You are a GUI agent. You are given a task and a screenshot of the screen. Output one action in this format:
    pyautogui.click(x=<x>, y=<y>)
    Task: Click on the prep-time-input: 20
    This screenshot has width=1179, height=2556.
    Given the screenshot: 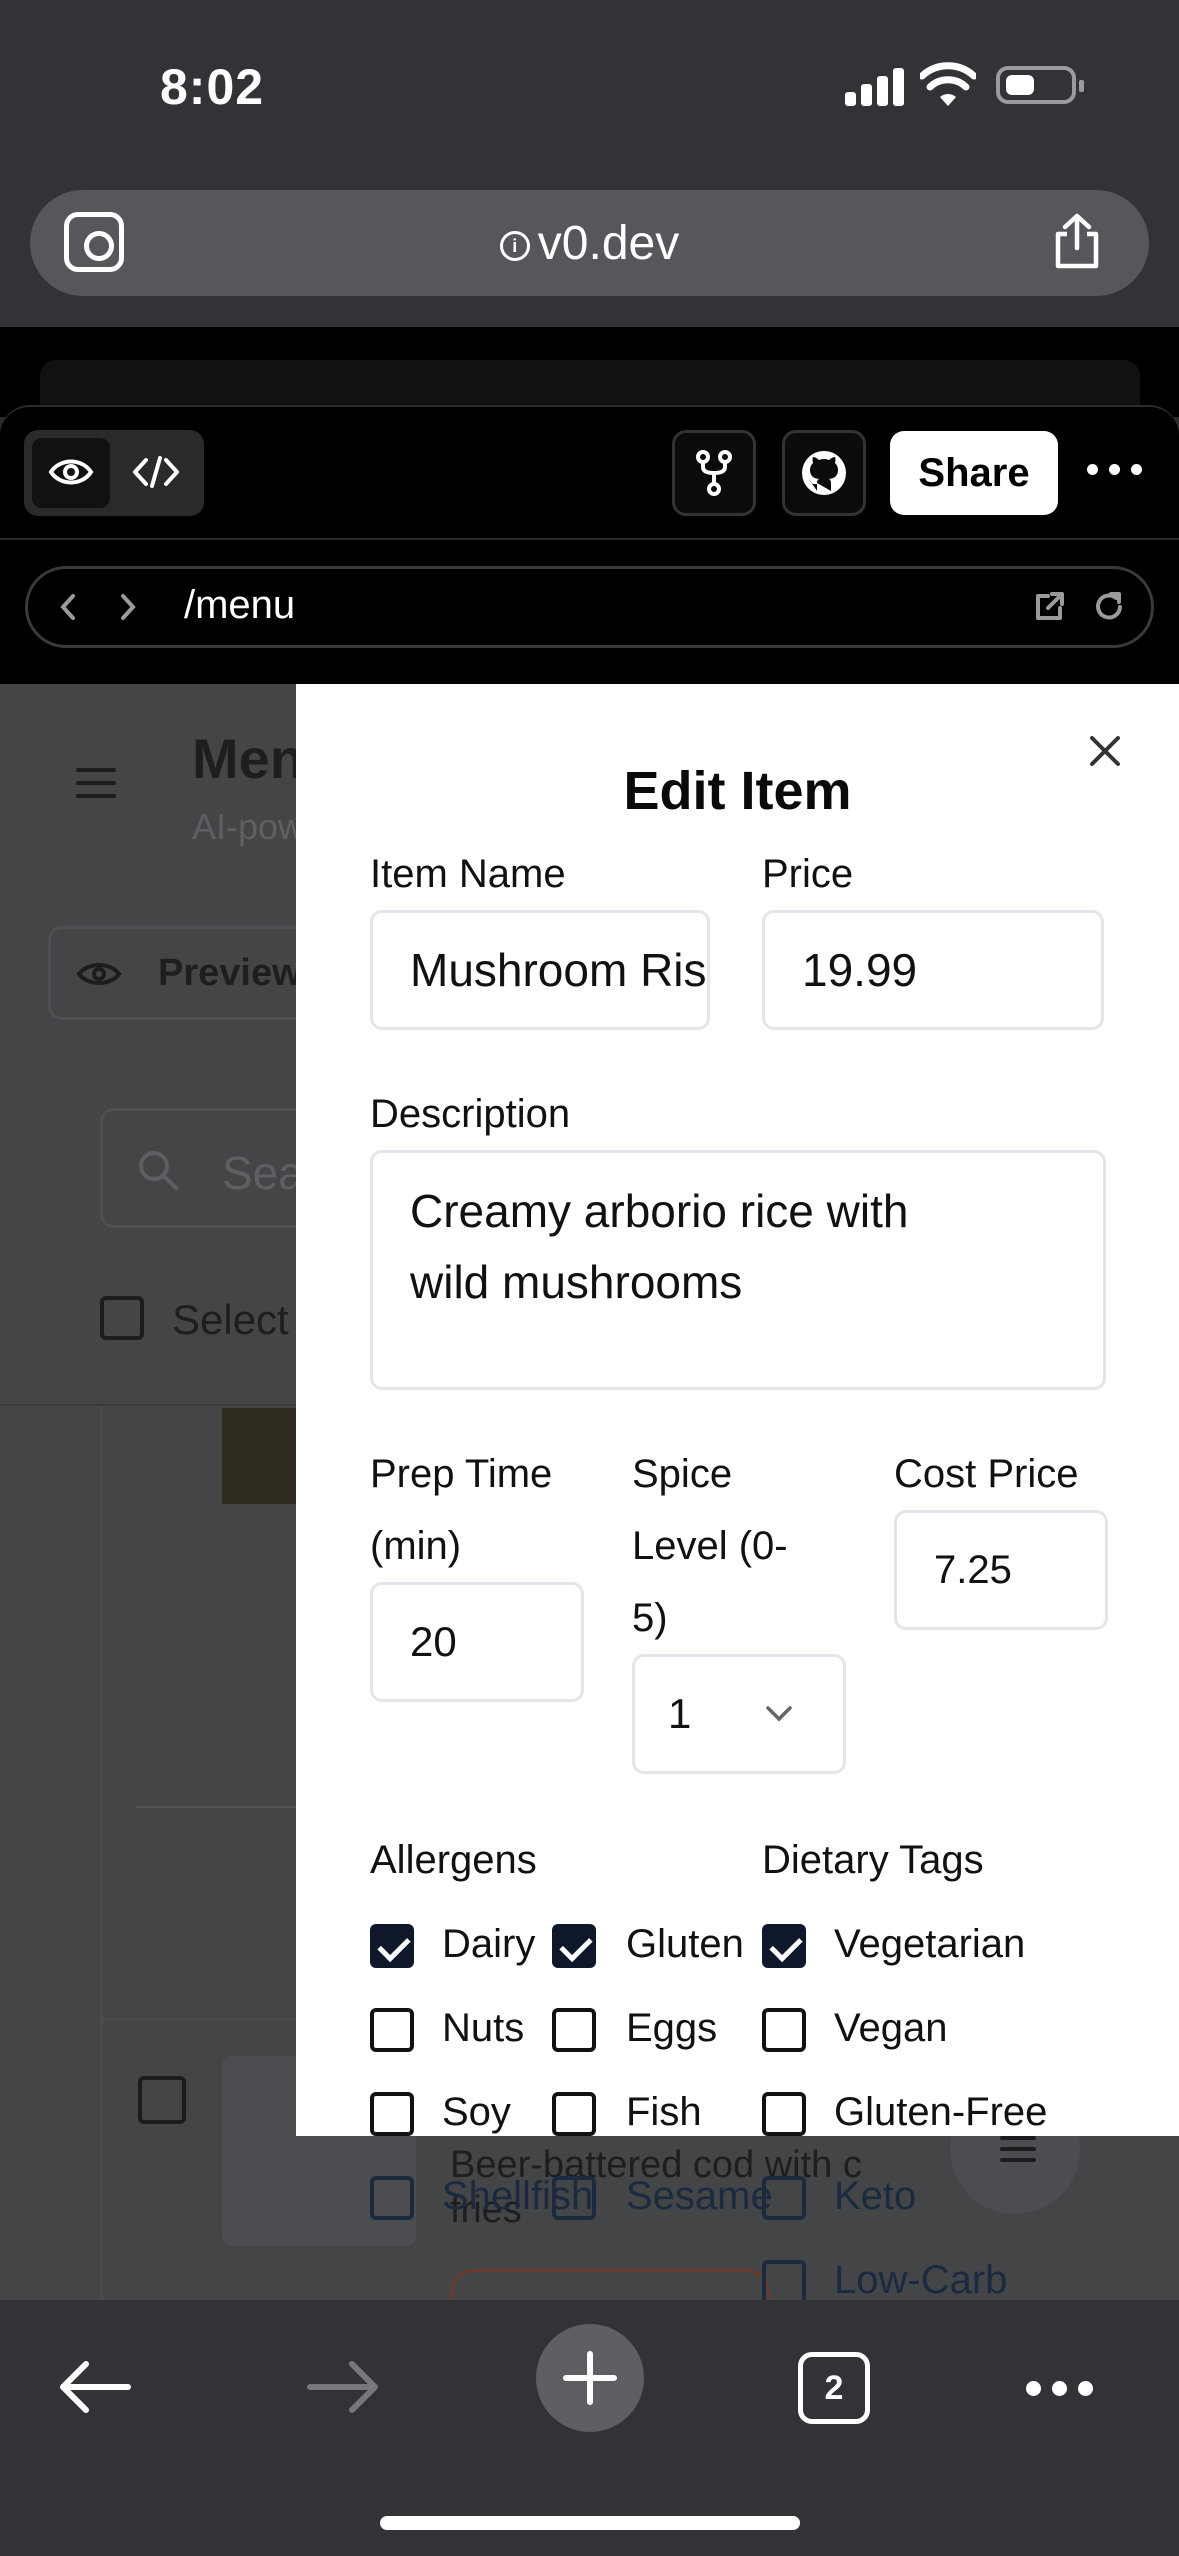 What is the action you would take?
    pyautogui.click(x=477, y=1642)
    